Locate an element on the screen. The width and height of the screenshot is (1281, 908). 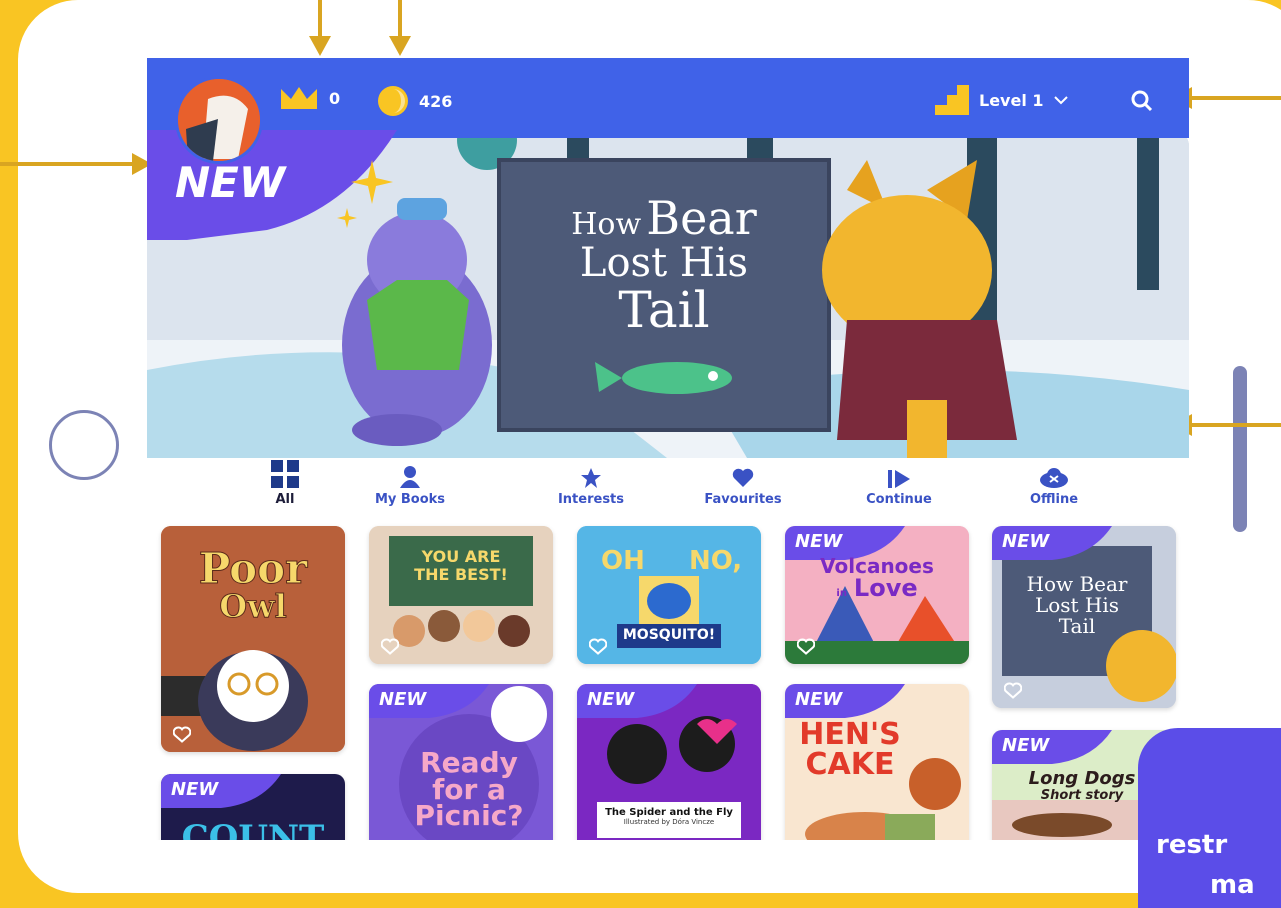
book-card: NEW Volcanoes in Love is located at coordinates (877, 595).